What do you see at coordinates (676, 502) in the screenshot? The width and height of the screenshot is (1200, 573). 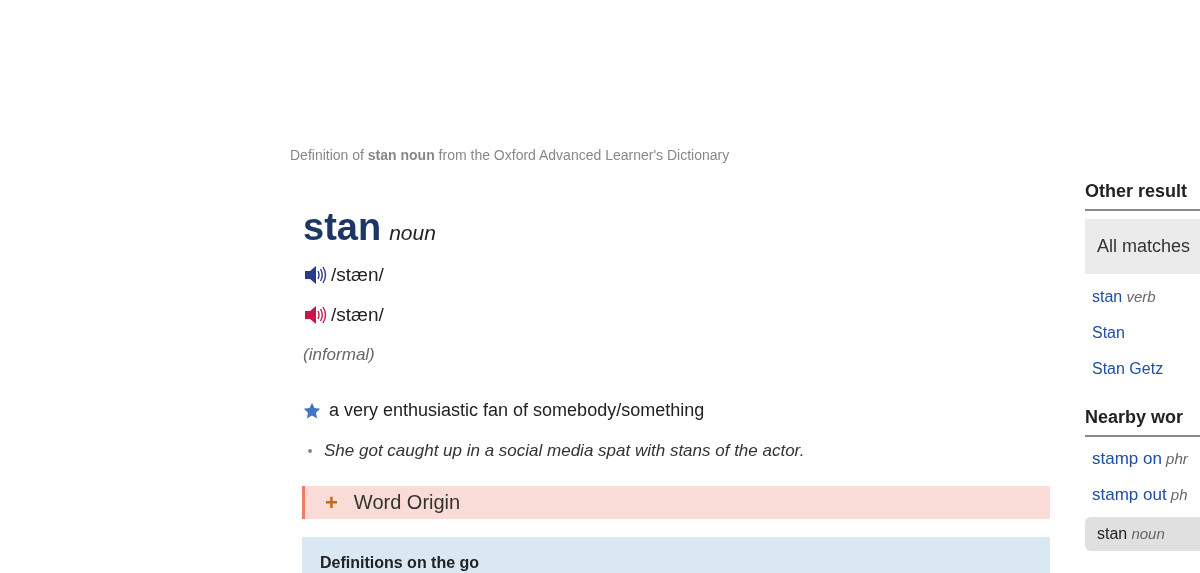 I see `word-origin-toggle: + Word Origin` at bounding box center [676, 502].